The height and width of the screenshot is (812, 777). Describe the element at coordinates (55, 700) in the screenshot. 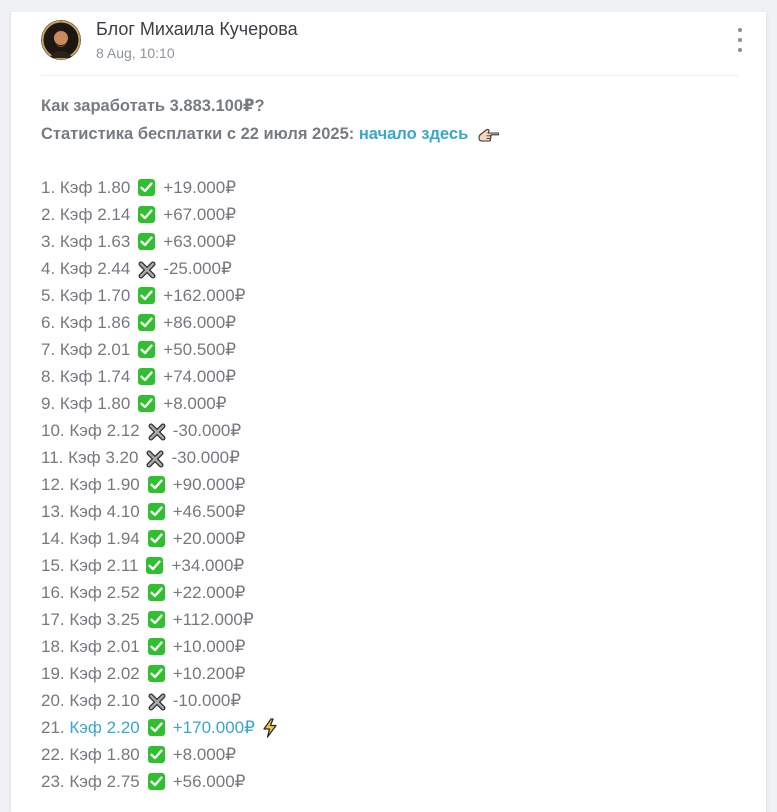

I see `row-number: 20.` at that location.